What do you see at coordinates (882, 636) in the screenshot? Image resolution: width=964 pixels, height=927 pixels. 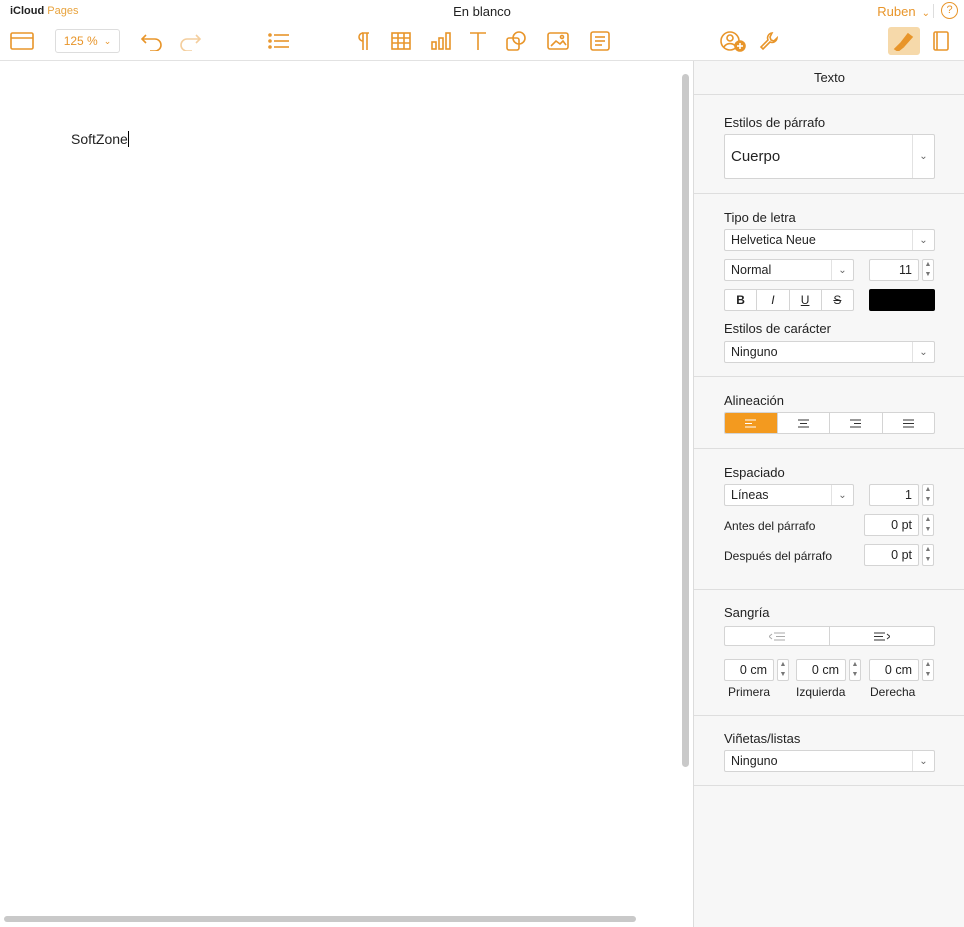 I see `increase-indent-button` at bounding box center [882, 636].